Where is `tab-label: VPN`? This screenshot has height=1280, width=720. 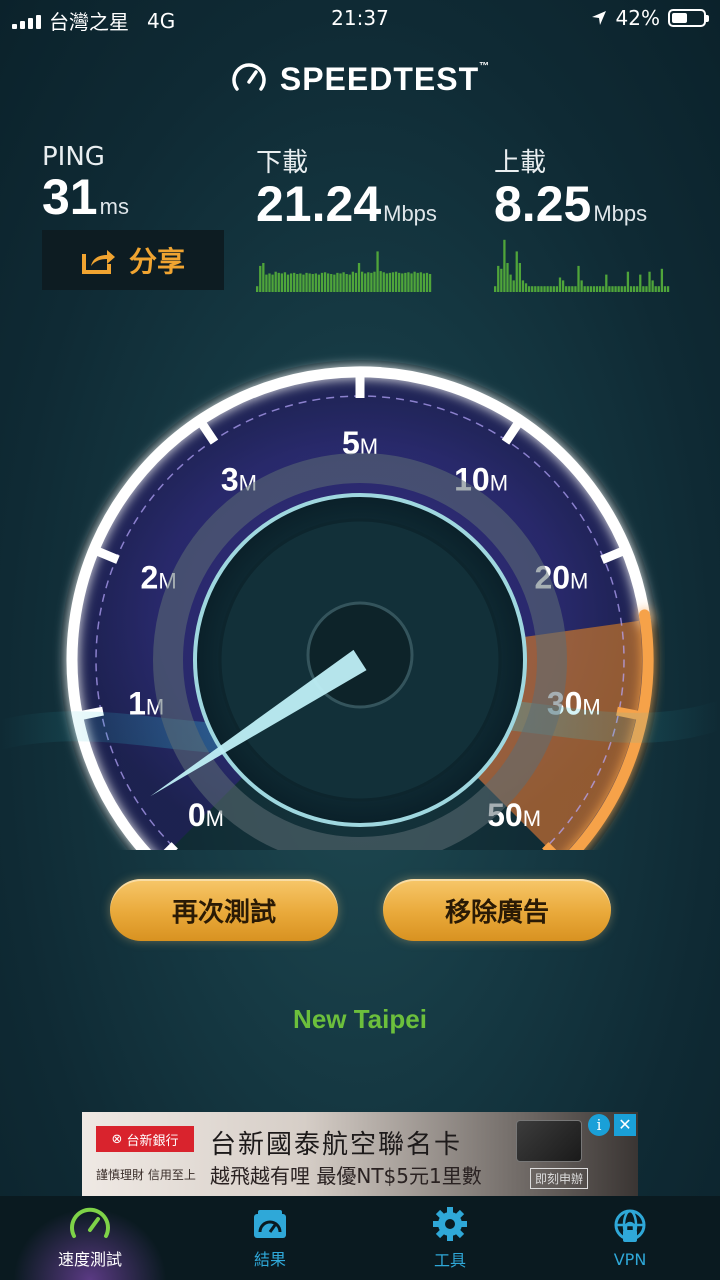
tab-label: VPN is located at coordinates (630, 1259).